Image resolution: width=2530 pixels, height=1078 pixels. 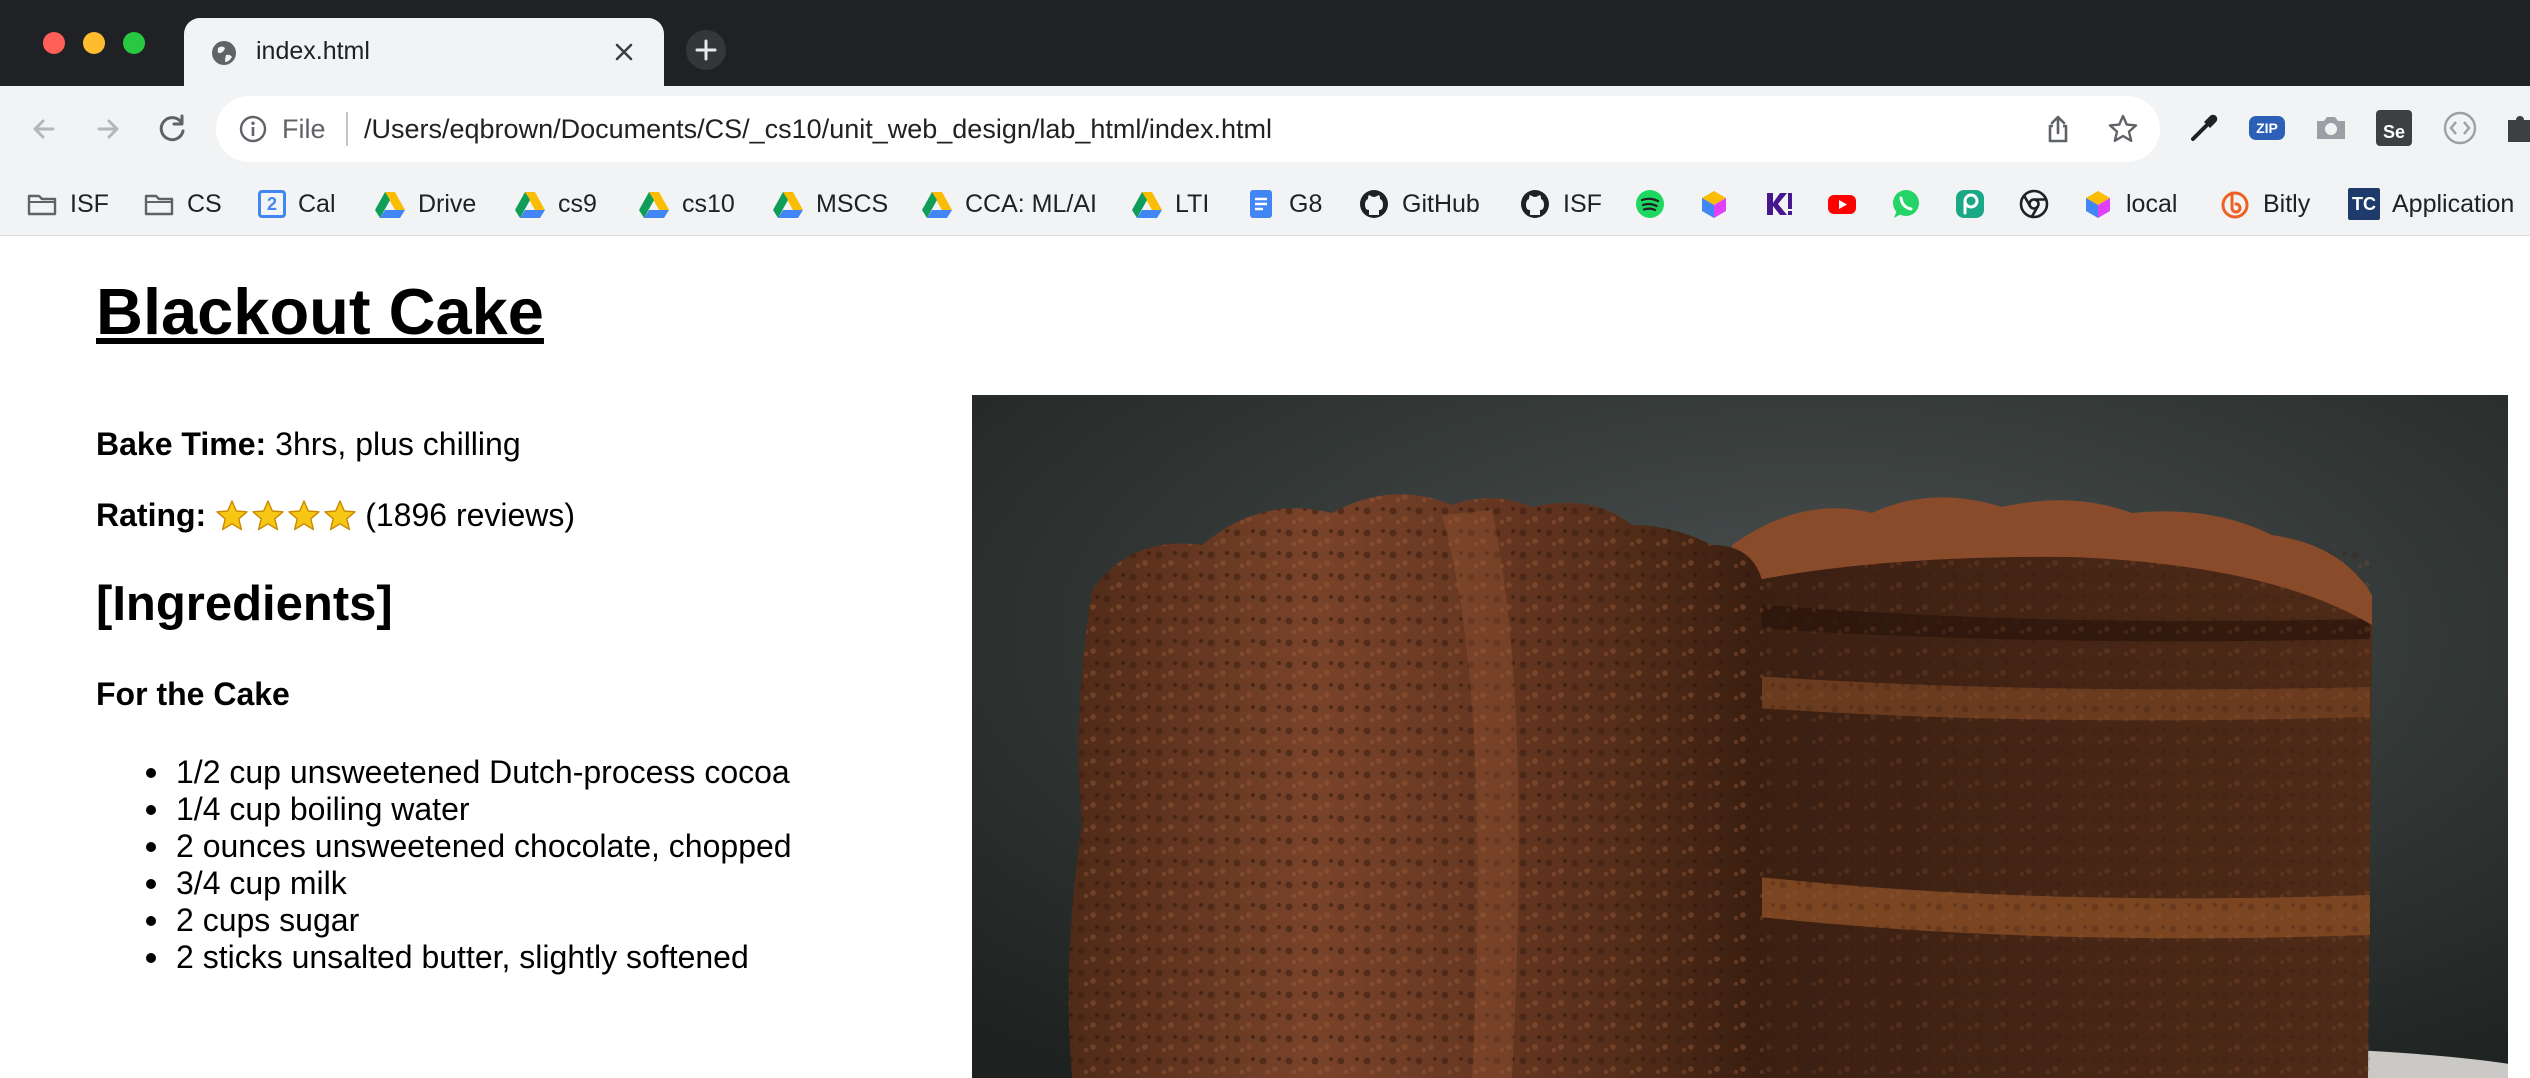 What do you see at coordinates (447, 203) in the screenshot?
I see `bookmark-label: Drive` at bounding box center [447, 203].